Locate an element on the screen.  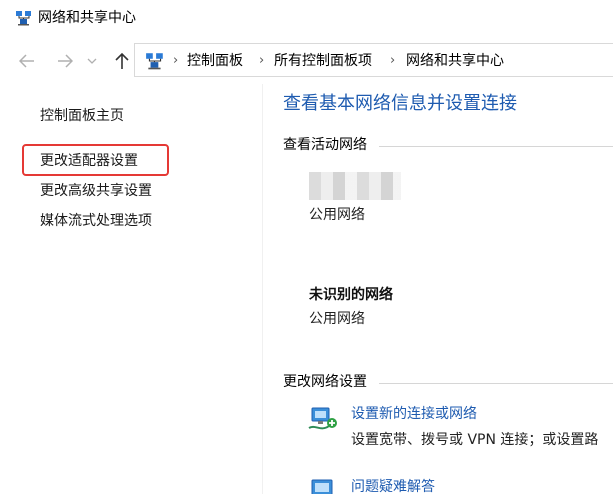
navigation-bar: › 控制面板 › 所有控制面板项 › 网络和共享中心 is located at coordinates (306, 61).